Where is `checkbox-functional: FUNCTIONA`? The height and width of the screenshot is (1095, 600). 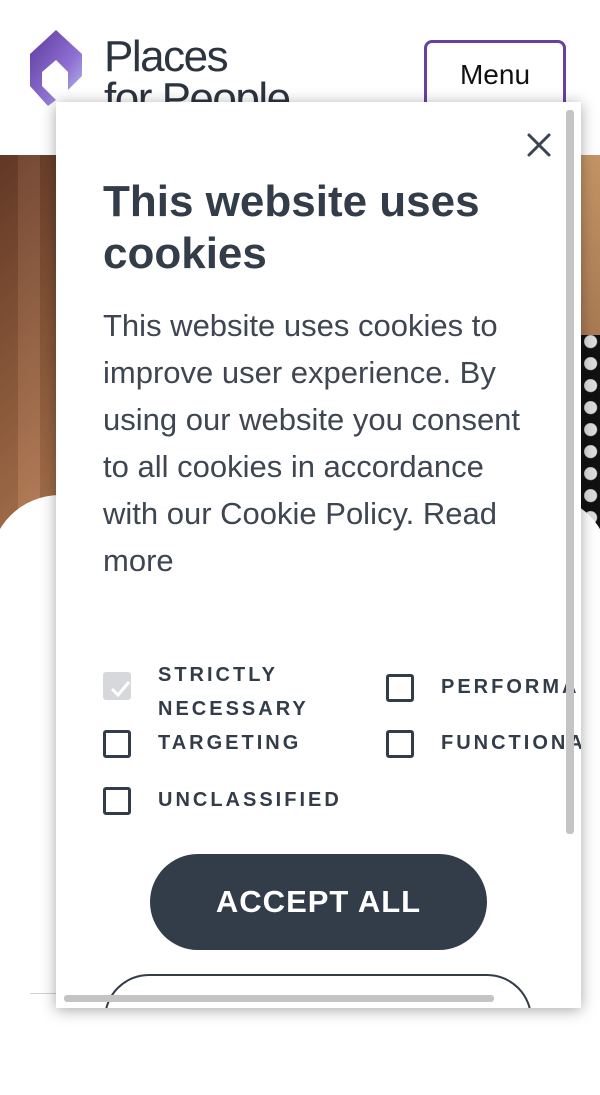
checkbox-functional: FUNCTIONA is located at coordinates (483, 745).